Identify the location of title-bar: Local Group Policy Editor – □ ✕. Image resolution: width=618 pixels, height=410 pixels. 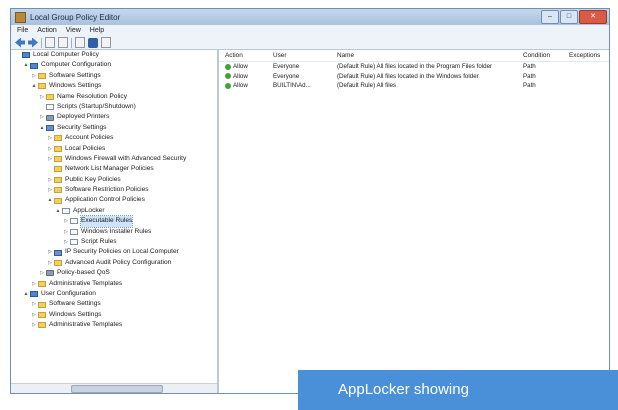
(310, 17).